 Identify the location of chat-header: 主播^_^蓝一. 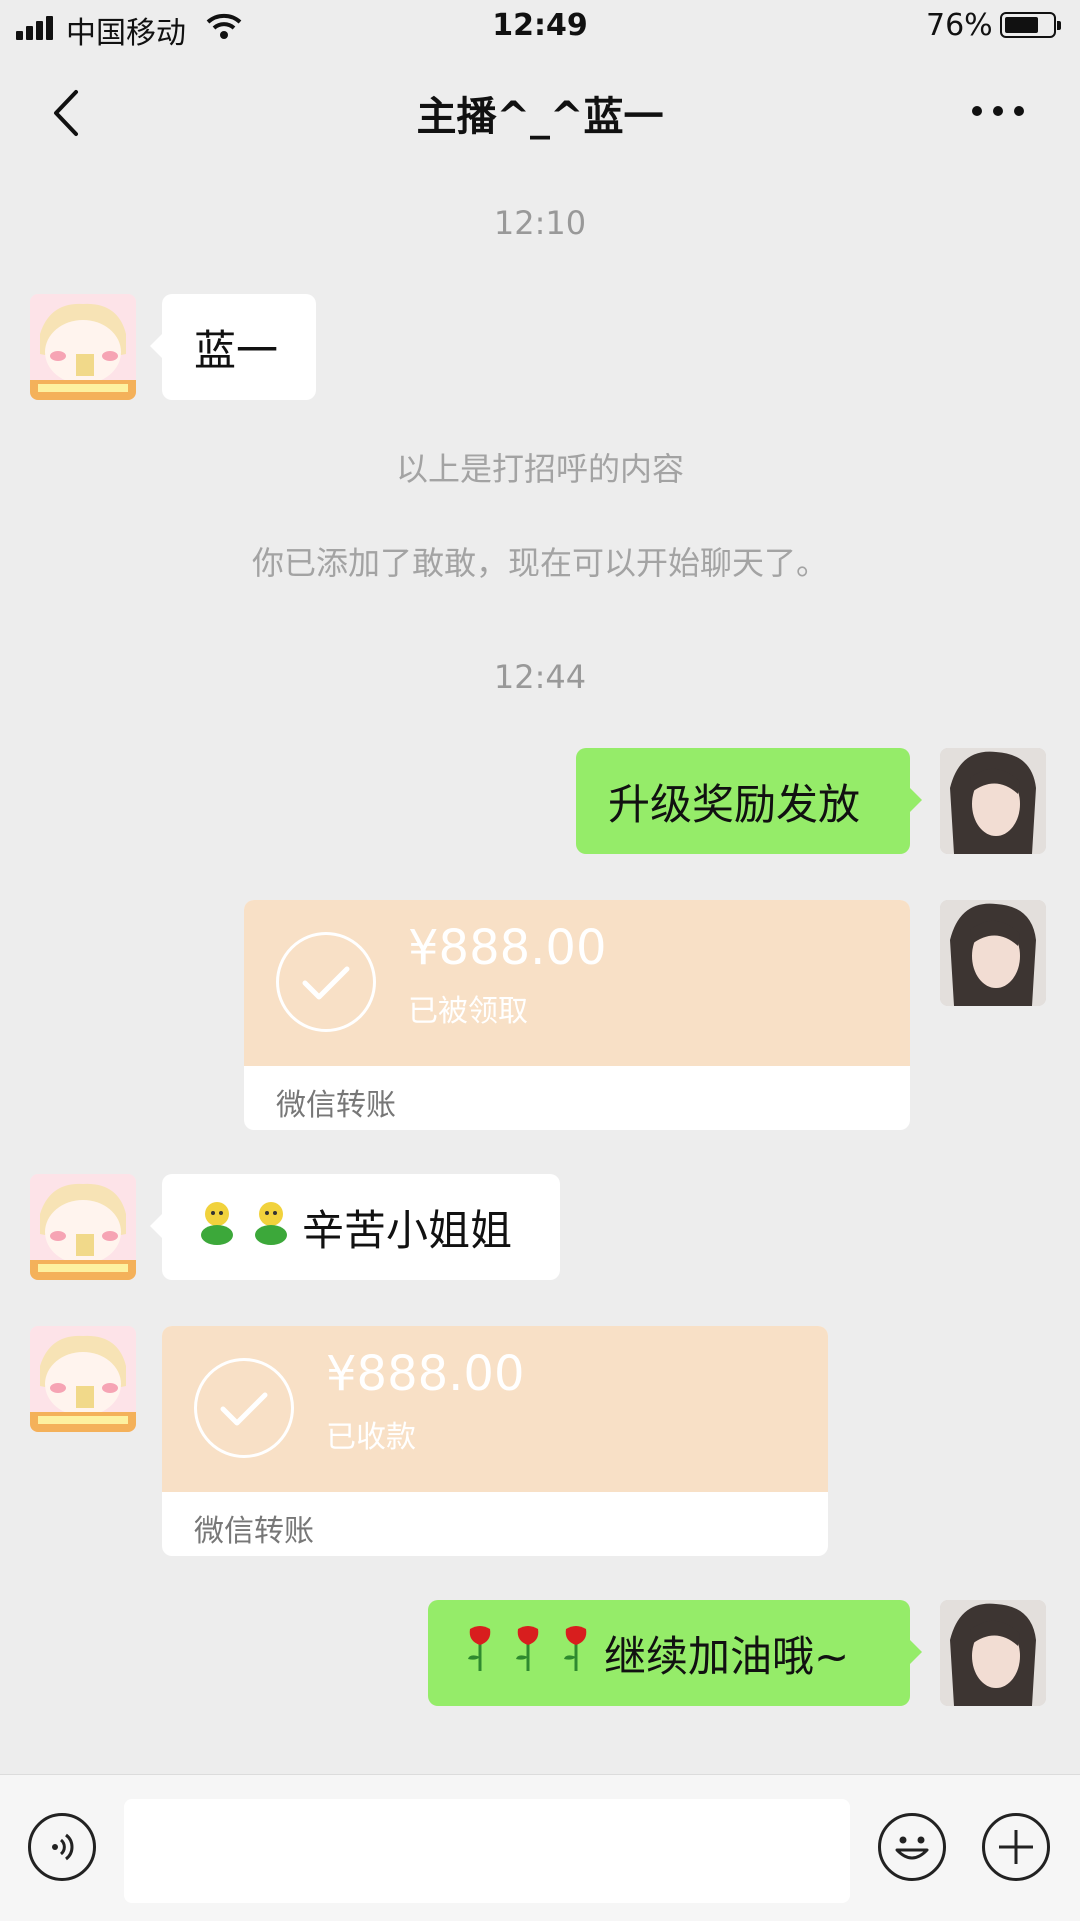
(540, 110).